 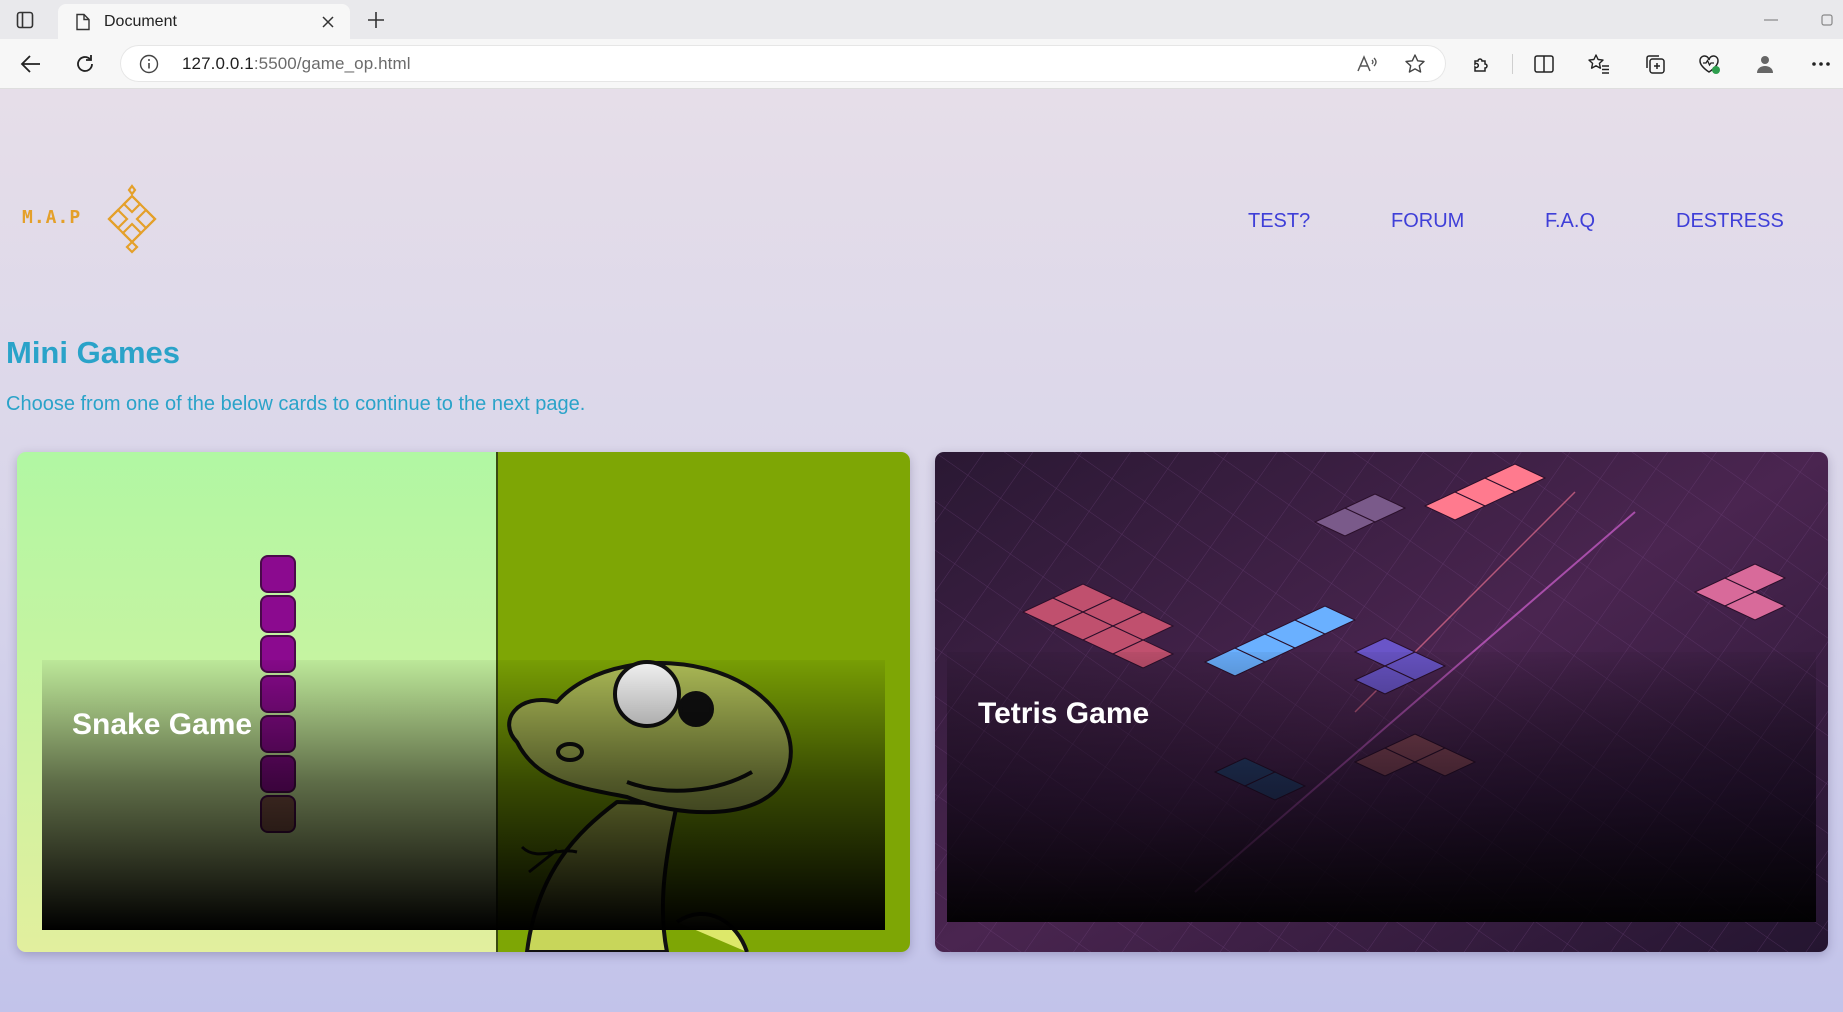 I want to click on nav-link-forum: FORUM, so click(x=1427, y=221).